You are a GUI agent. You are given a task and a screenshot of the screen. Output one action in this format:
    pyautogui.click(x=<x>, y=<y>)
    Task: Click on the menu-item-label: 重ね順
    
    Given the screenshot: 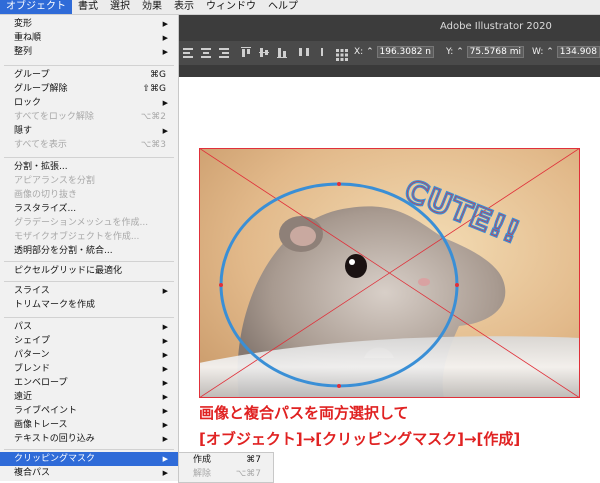 What is the action you would take?
    pyautogui.click(x=28, y=38)
    